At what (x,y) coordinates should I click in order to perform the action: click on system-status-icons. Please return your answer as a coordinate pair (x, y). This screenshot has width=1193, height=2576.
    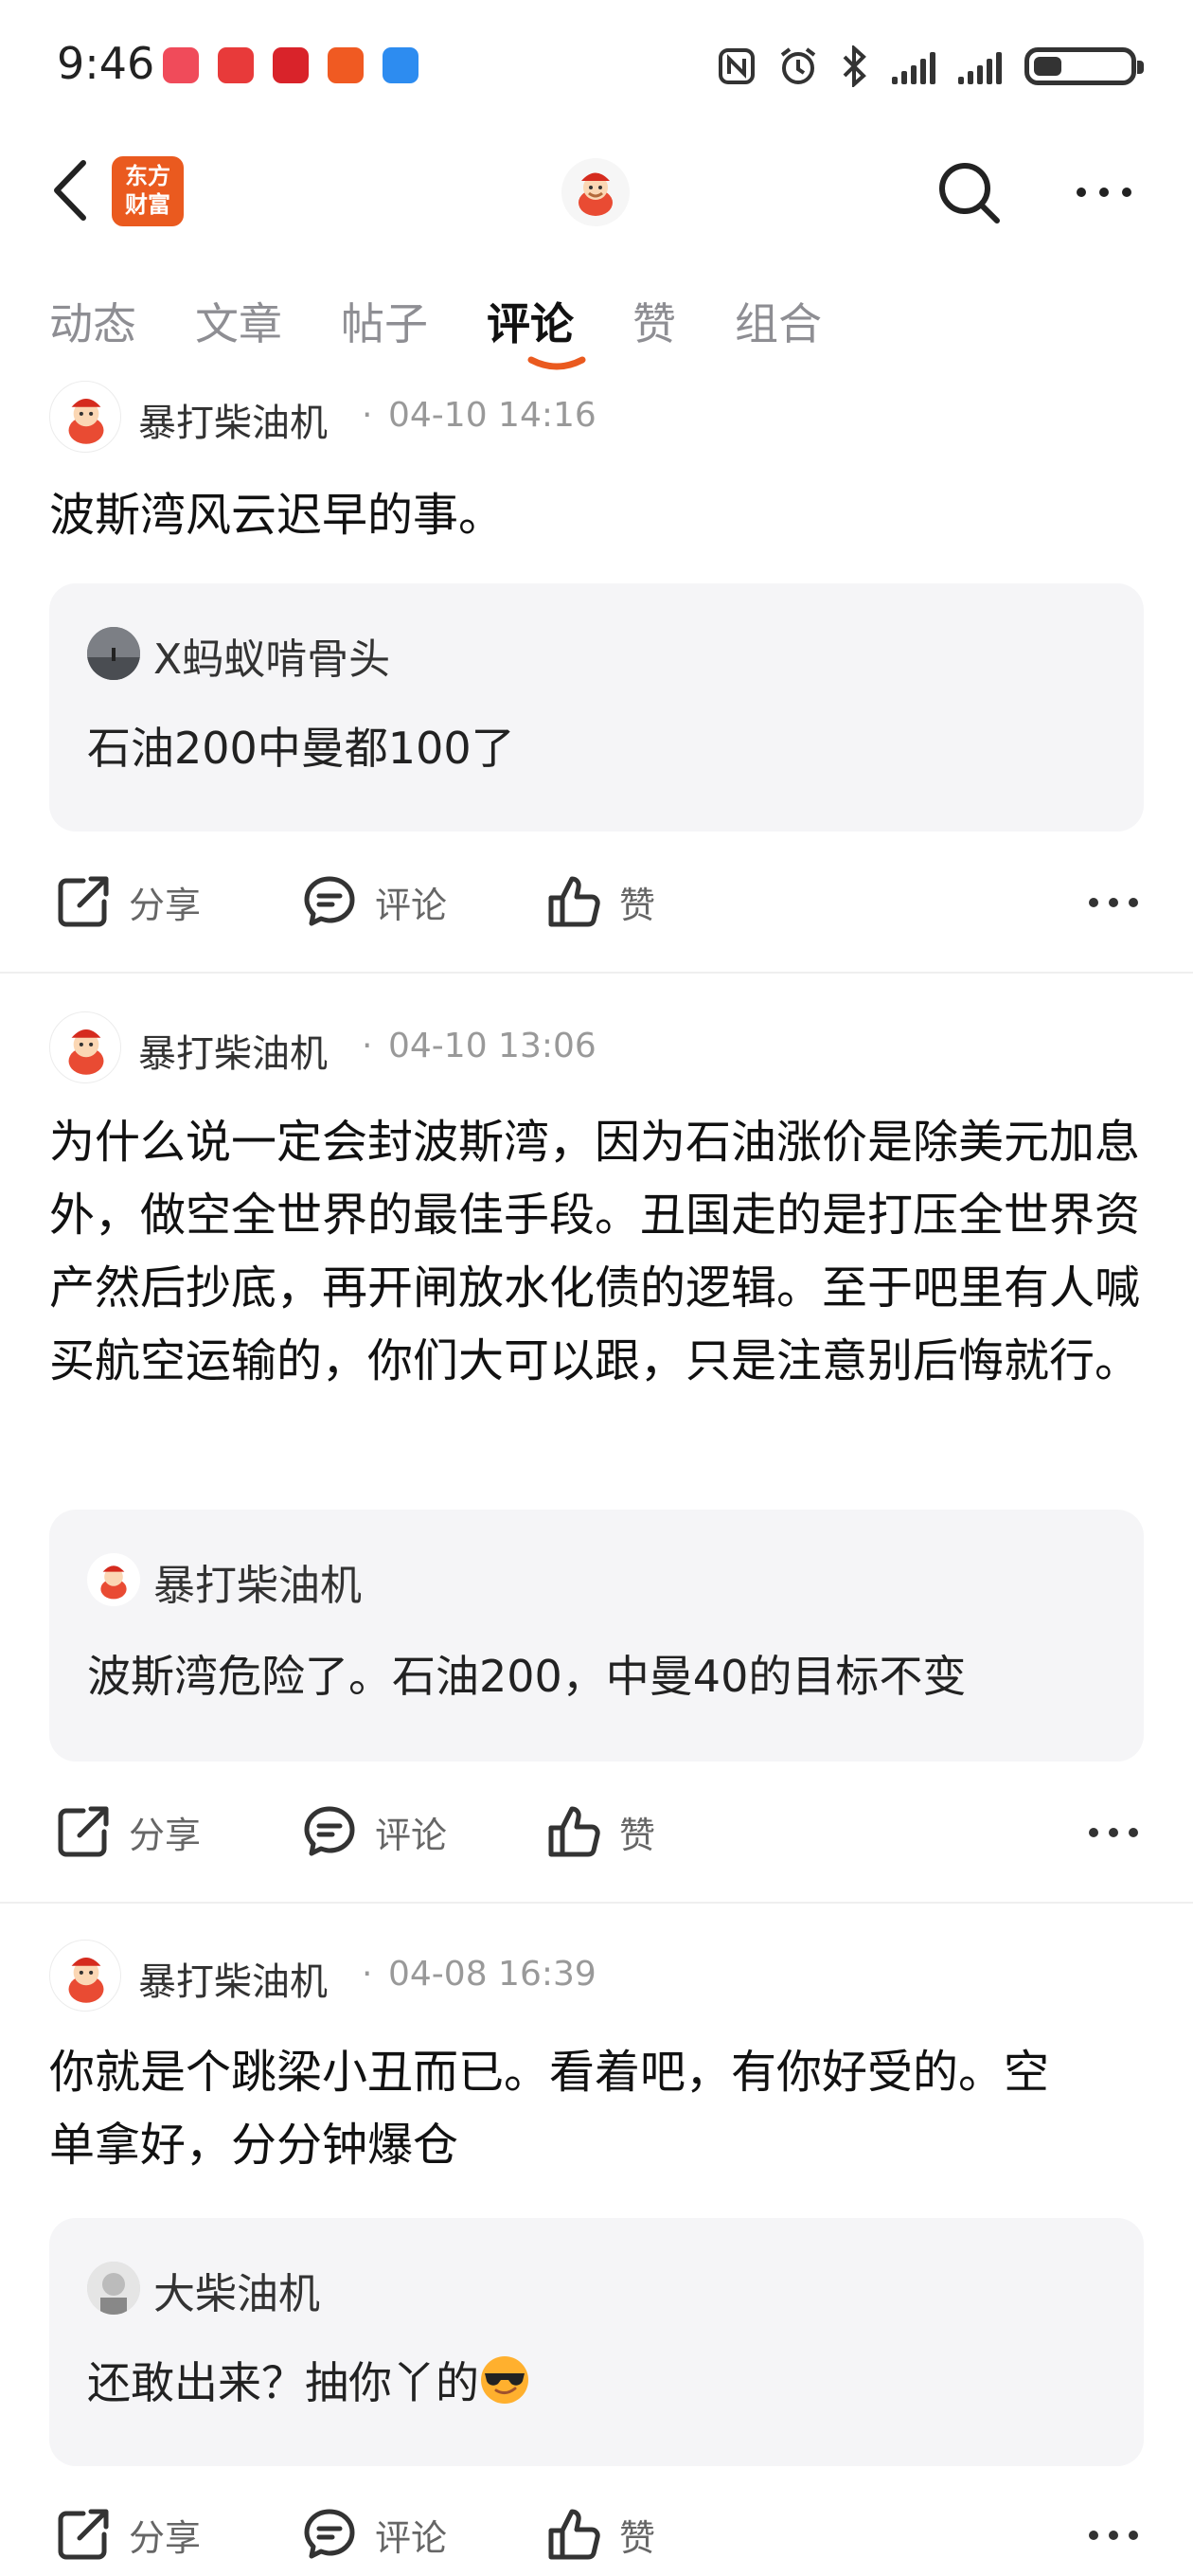
    Looking at the image, I should click on (931, 66).